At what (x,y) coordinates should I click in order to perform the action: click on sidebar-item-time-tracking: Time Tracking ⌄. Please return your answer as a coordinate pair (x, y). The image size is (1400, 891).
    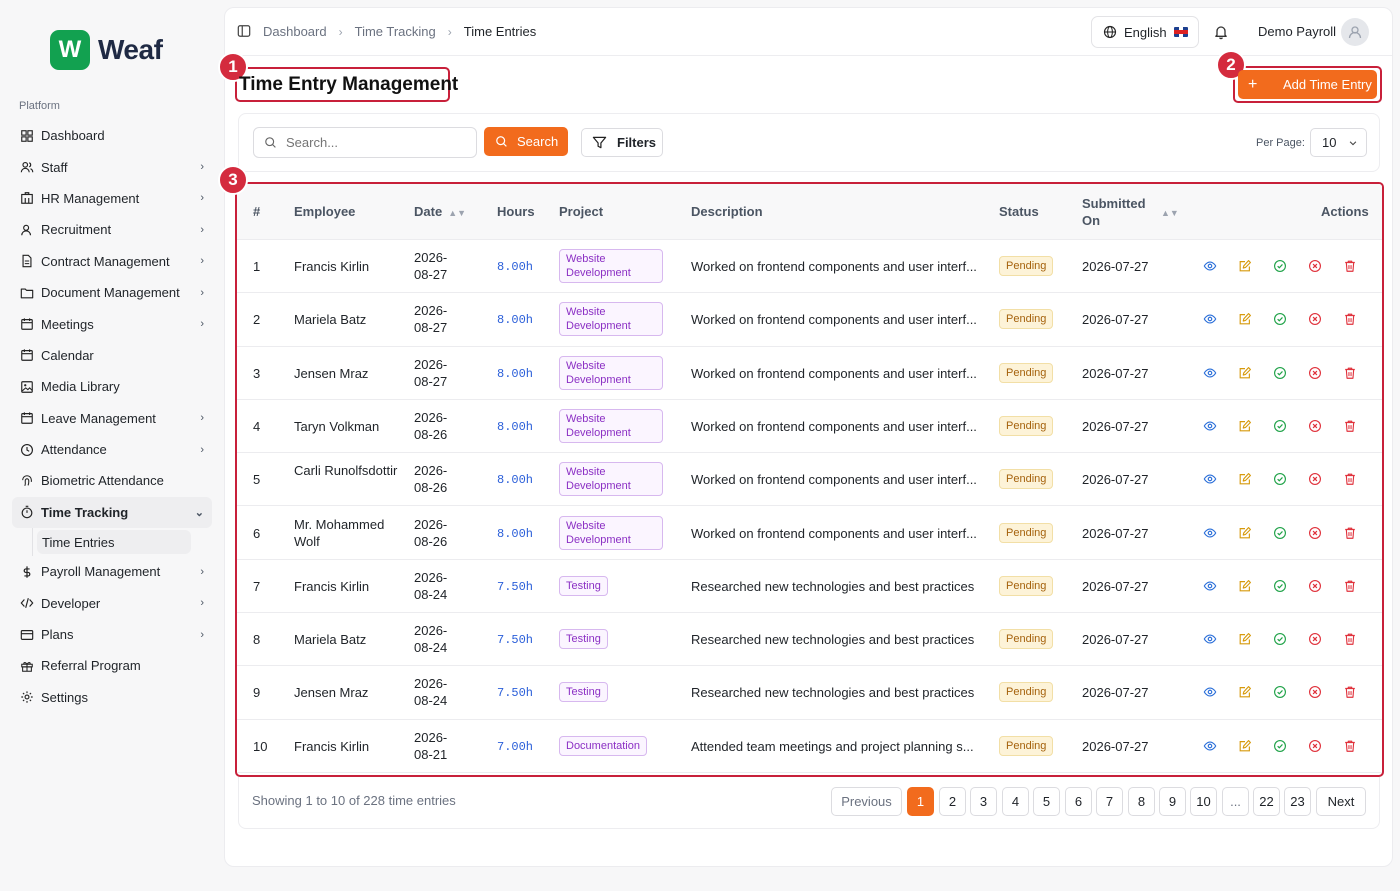
    Looking at the image, I should click on (112, 512).